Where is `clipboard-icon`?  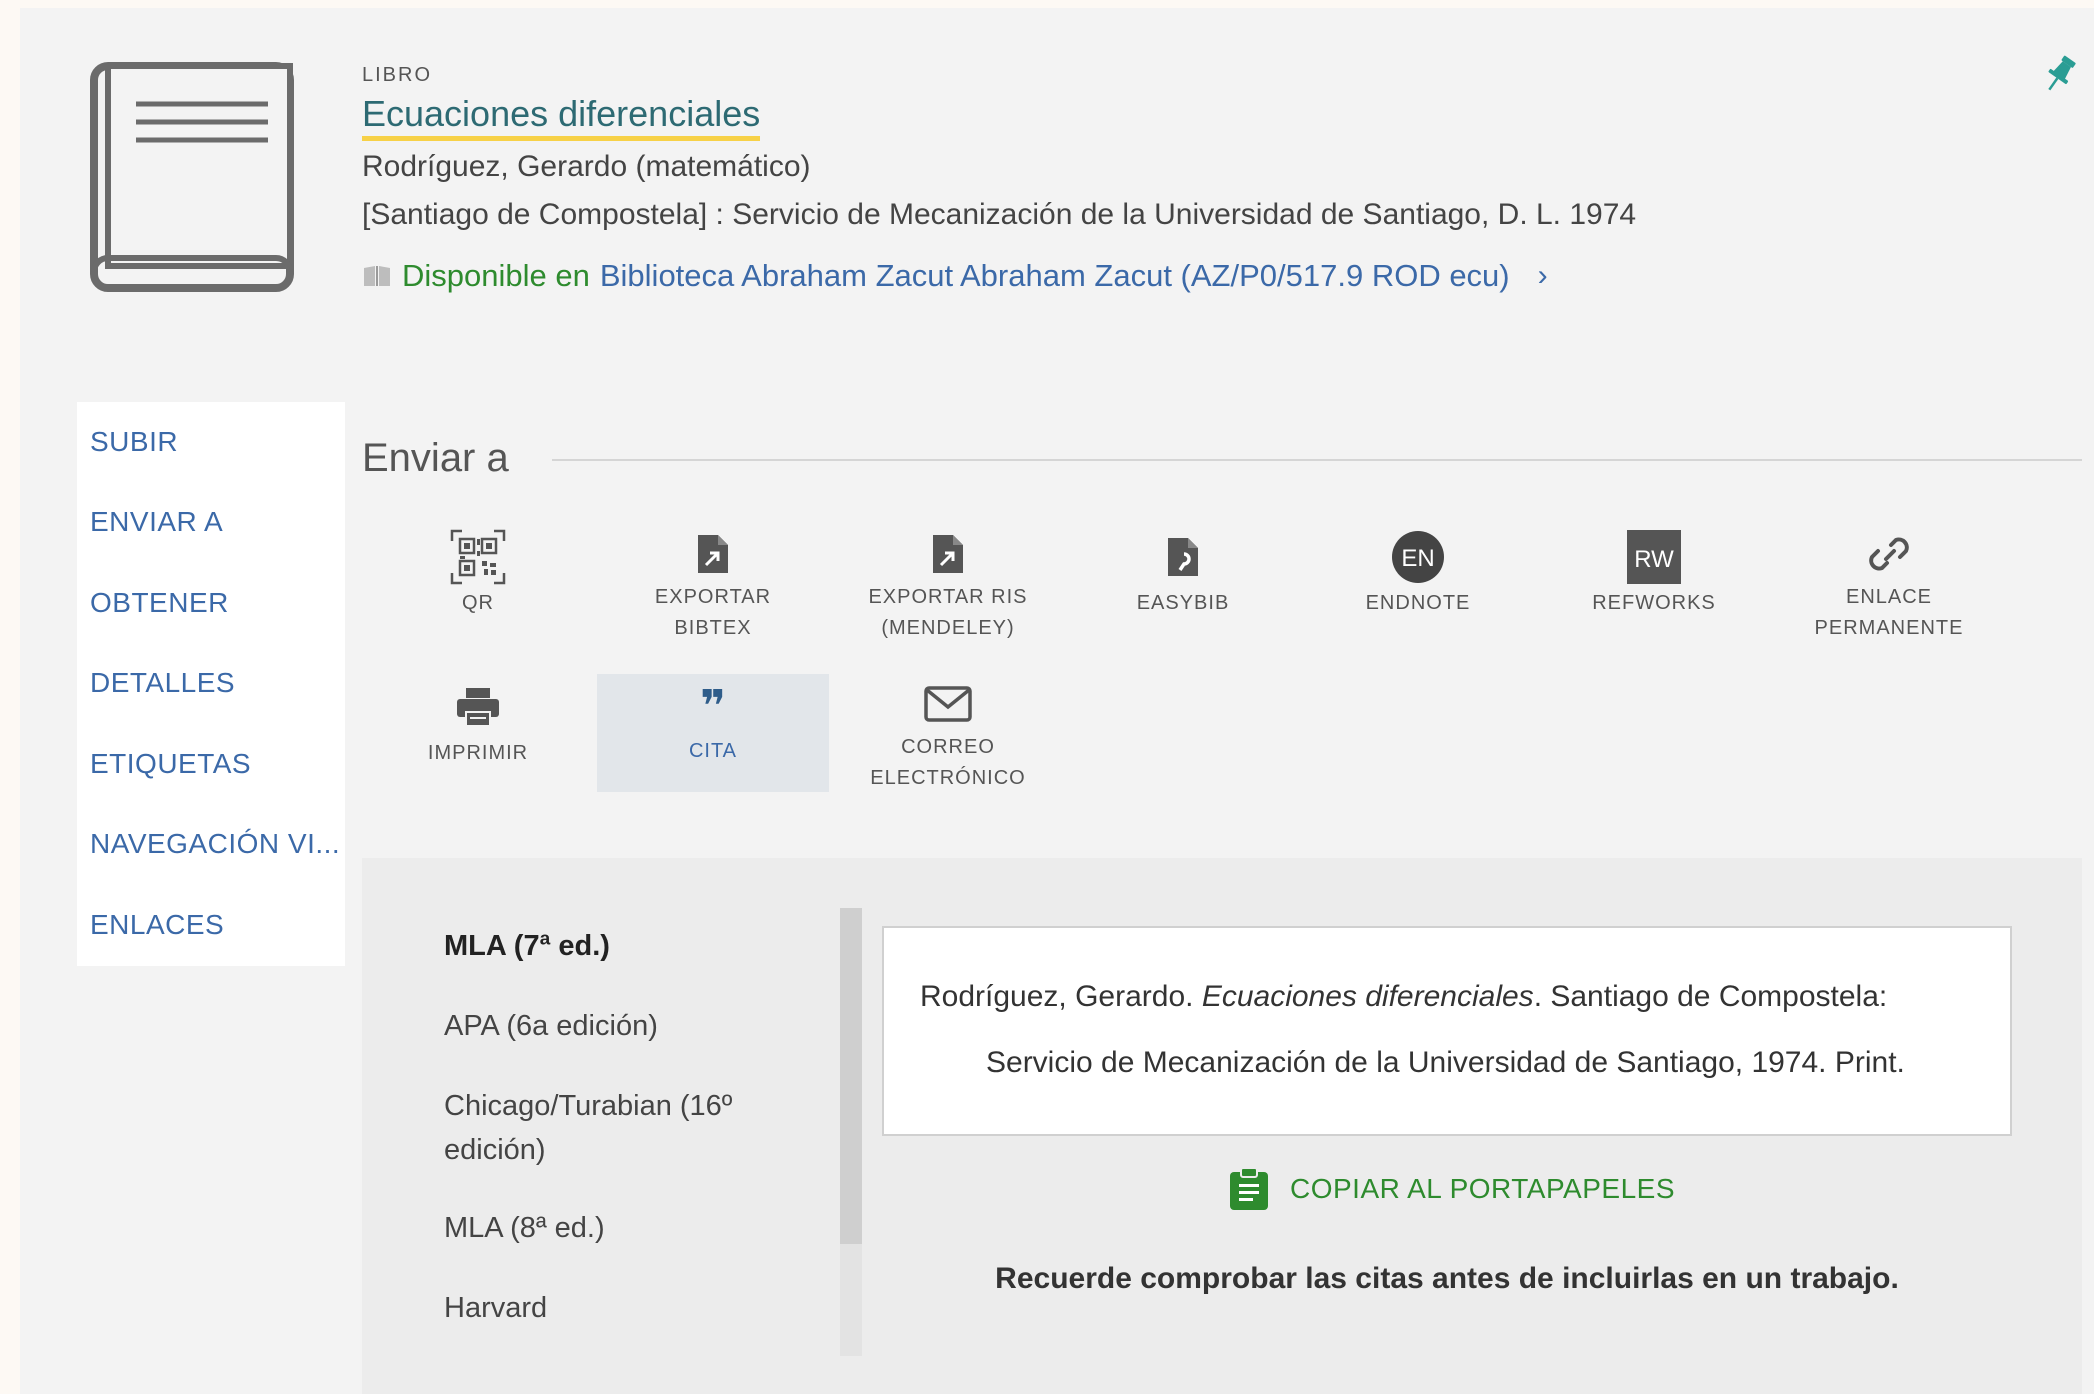 clipboard-icon is located at coordinates (1249, 1188).